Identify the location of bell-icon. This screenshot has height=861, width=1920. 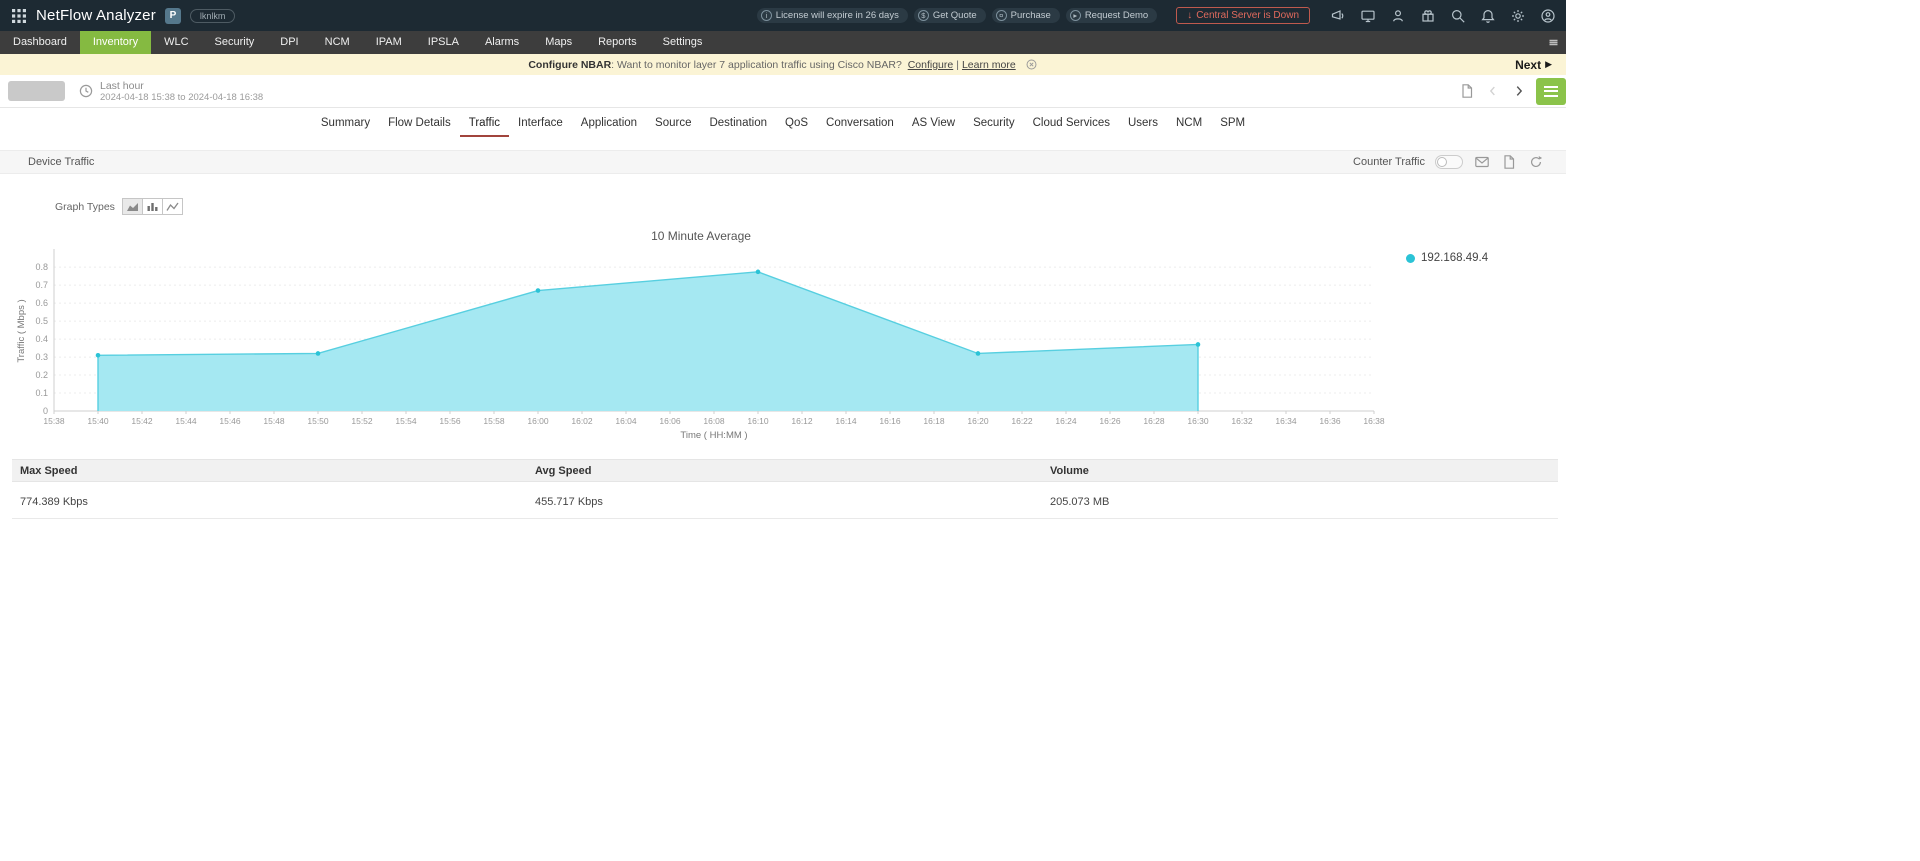
(1487, 15).